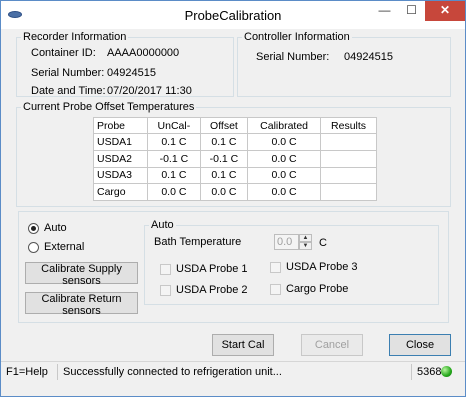 The height and width of the screenshot is (397, 466). What do you see at coordinates (131, 73) in the screenshot?
I see `recorder-serial-value: 04924515` at bounding box center [131, 73].